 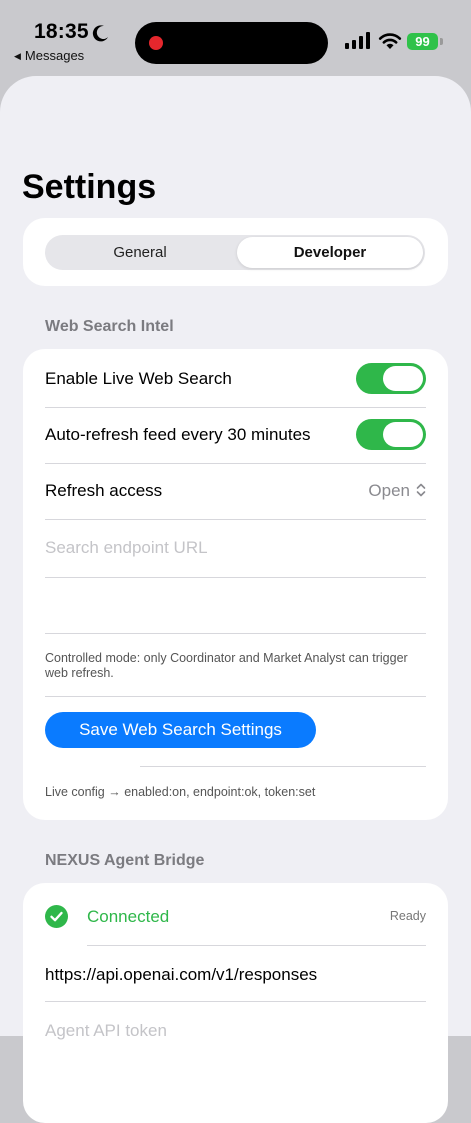 What do you see at coordinates (109, 326) in the screenshot?
I see `web-search-section-title: Web Search Intel` at bounding box center [109, 326].